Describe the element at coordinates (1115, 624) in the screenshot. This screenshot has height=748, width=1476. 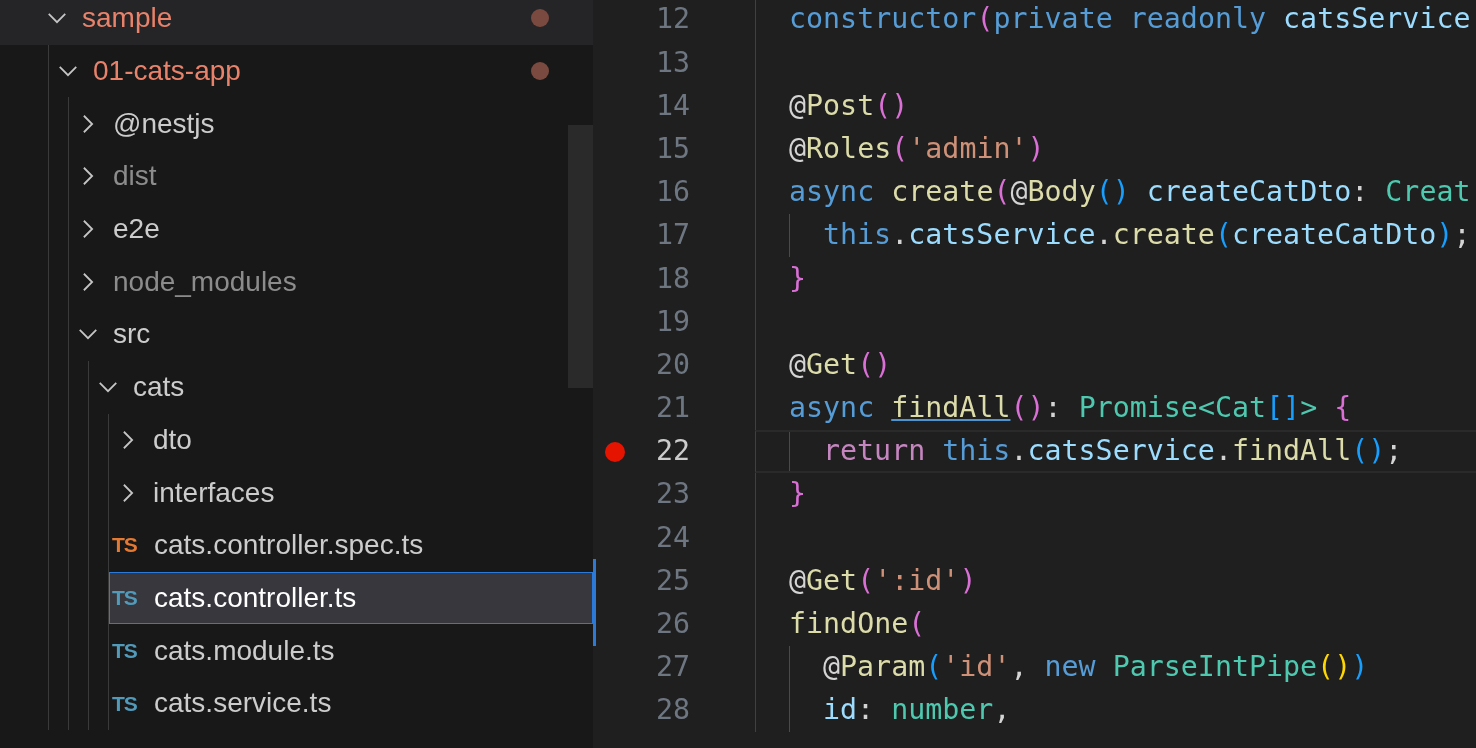
I see `code-line: findOne(` at that location.